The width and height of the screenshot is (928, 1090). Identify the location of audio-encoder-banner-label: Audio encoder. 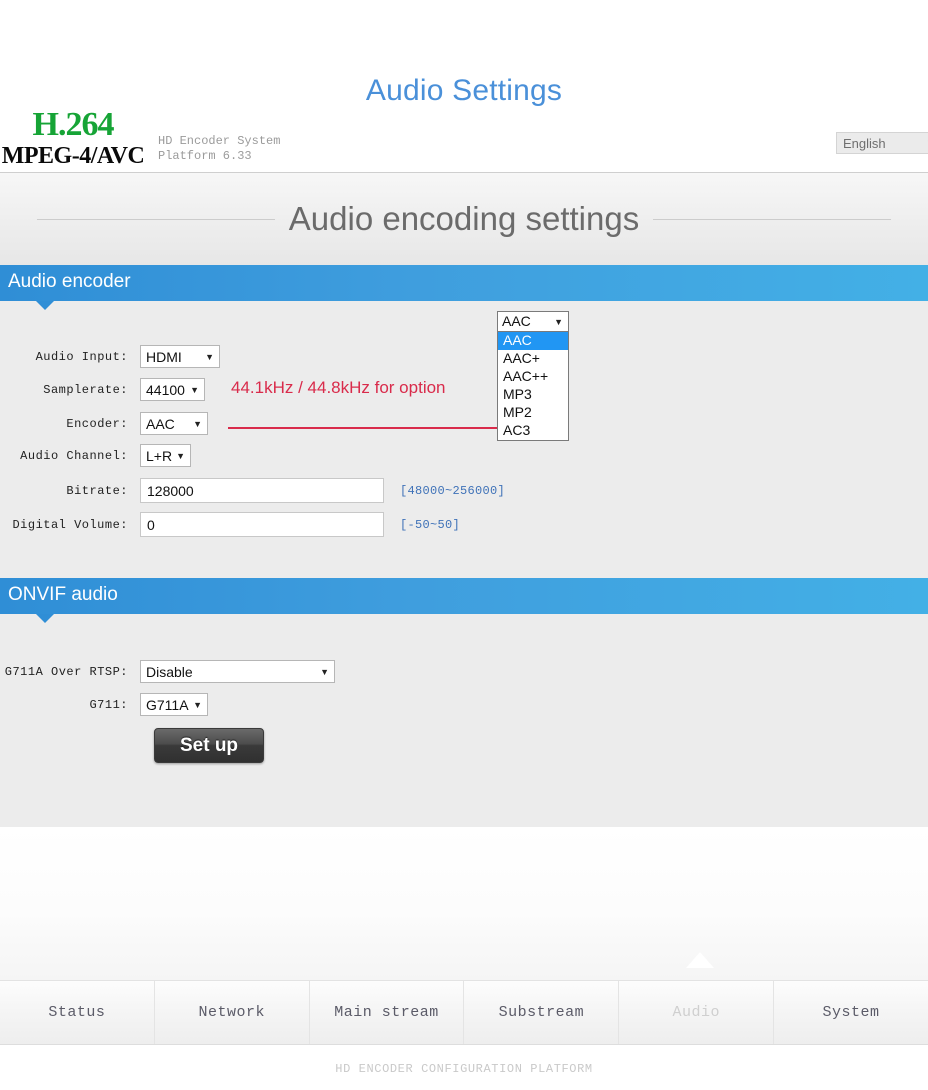
(69, 281).